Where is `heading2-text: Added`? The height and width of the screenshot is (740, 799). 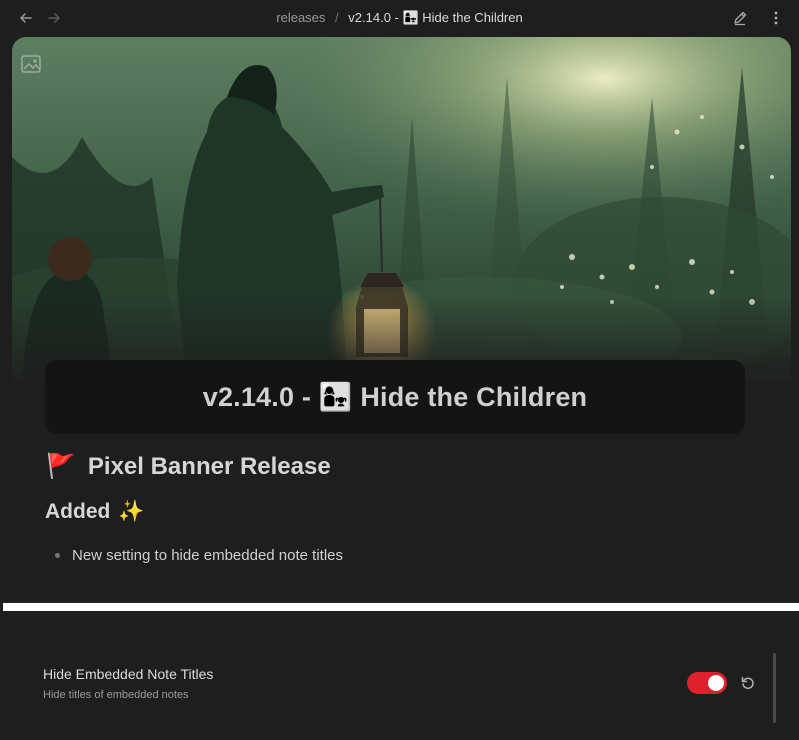 heading2-text: Added is located at coordinates (78, 511).